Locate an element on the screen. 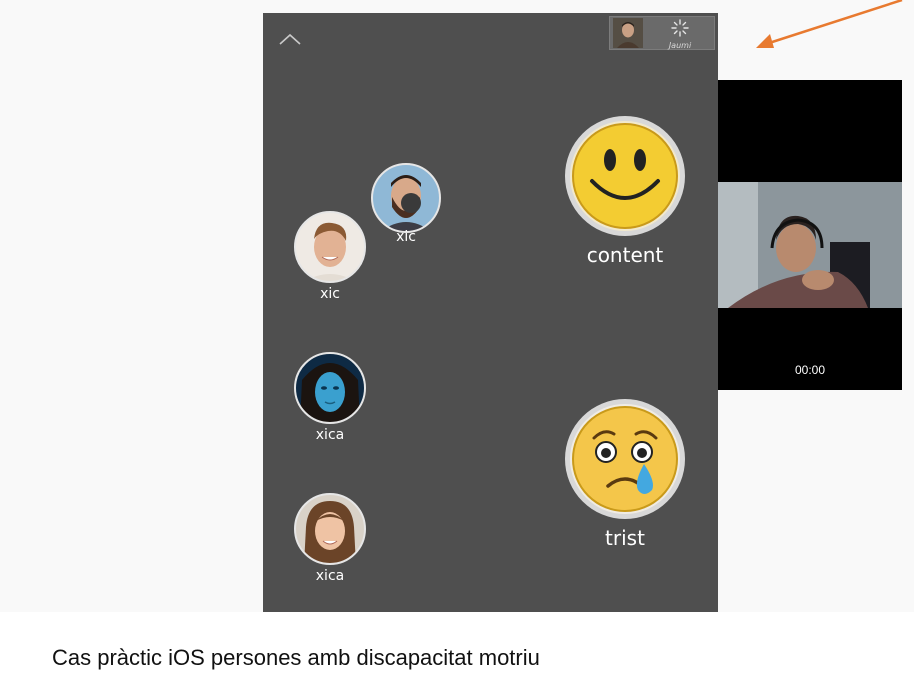 This screenshot has width=914, height=673. emotion-label: content is located at coordinates (625, 255).